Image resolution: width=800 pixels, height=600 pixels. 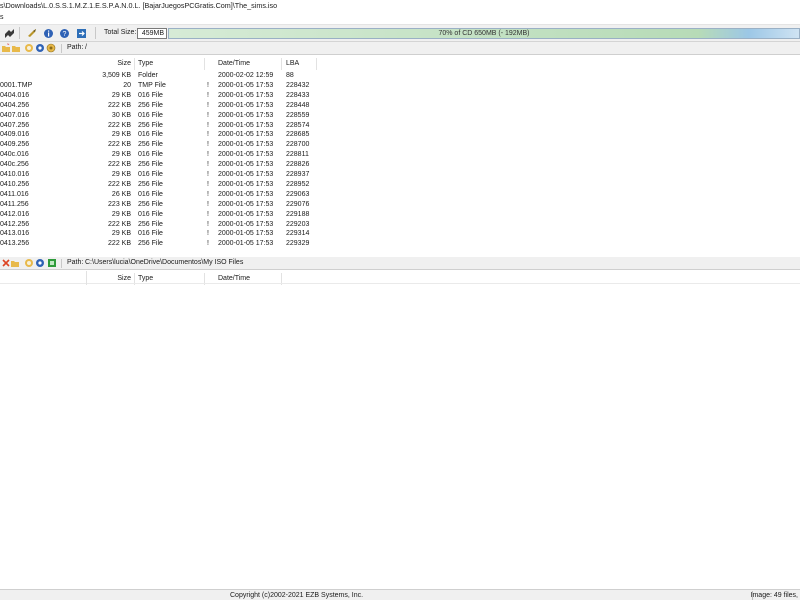 What do you see at coordinates (32, 33) in the screenshot?
I see `add-icon` at bounding box center [32, 33].